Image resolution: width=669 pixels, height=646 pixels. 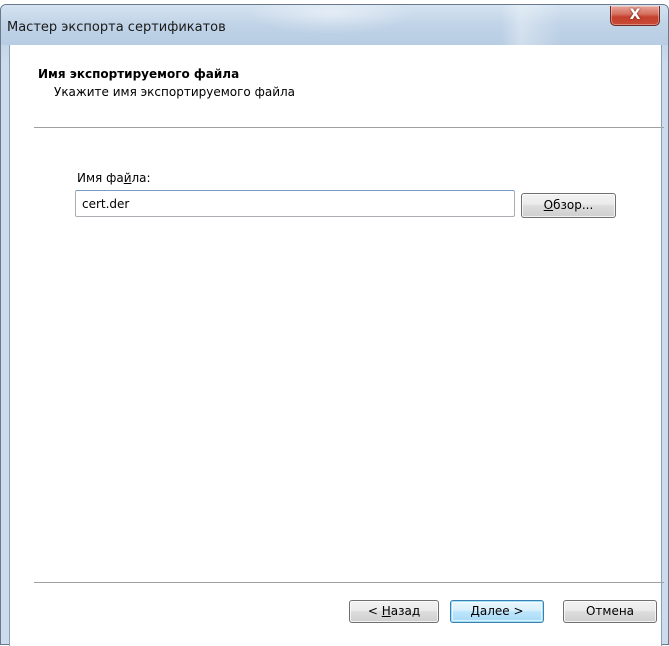 I want to click on page-subtitle: Укажите имя экспортируемого файла, so click(x=175, y=92).